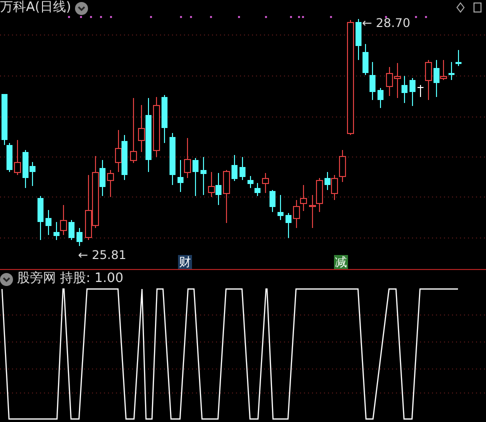 The image size is (486, 422). Describe the element at coordinates (460, 7) in the screenshot. I see `diamond-icon` at that location.